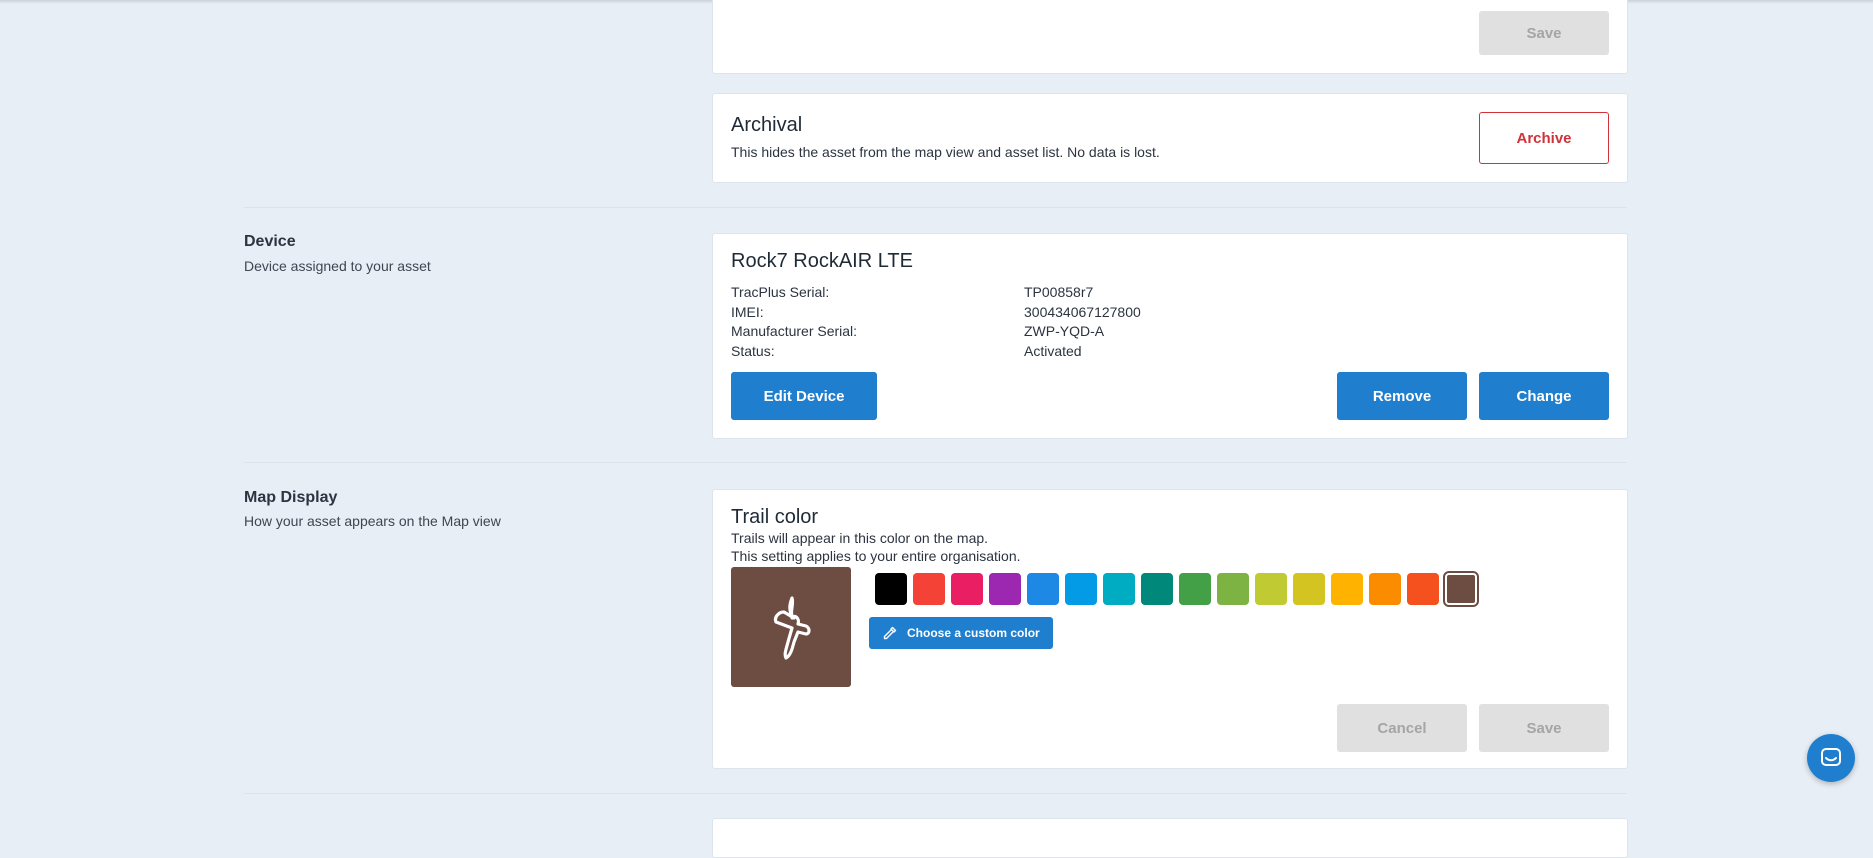  What do you see at coordinates (753, 351) in the screenshot?
I see `device-field-label: Status:` at bounding box center [753, 351].